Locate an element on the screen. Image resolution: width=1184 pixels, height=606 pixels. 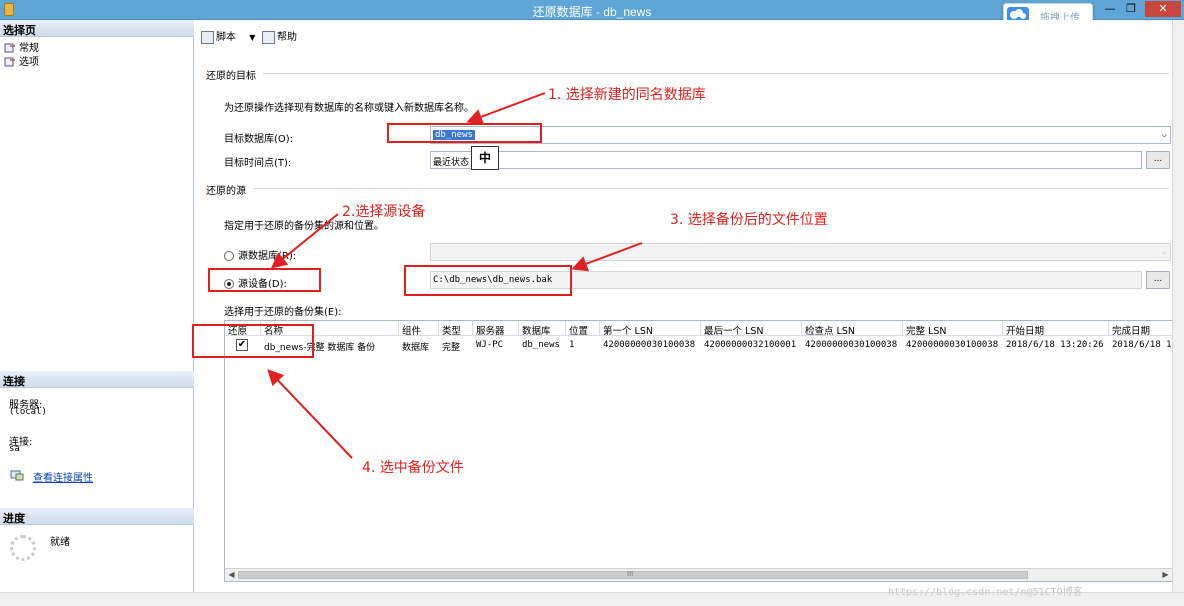
script-label: 脚本 is located at coordinates (226, 37).